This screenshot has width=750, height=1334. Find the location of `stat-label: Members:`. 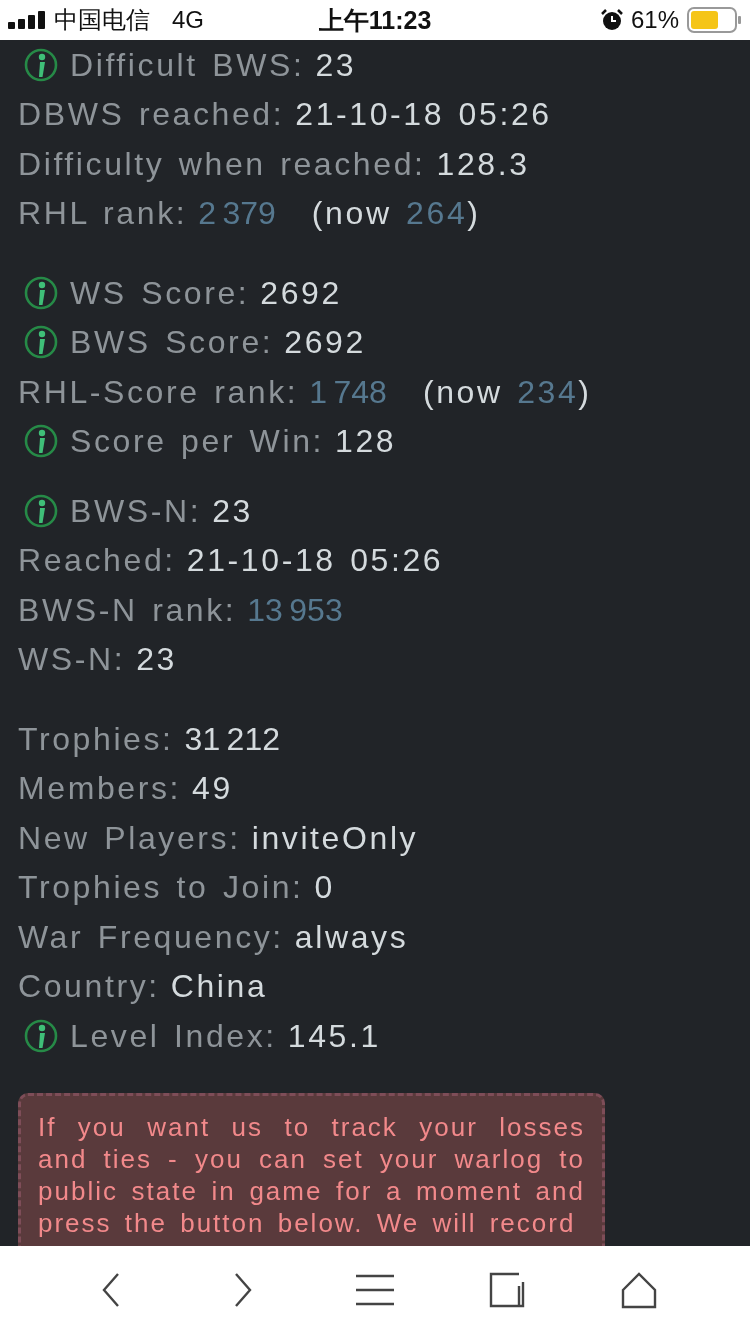

stat-label: Members: is located at coordinates (100, 789).